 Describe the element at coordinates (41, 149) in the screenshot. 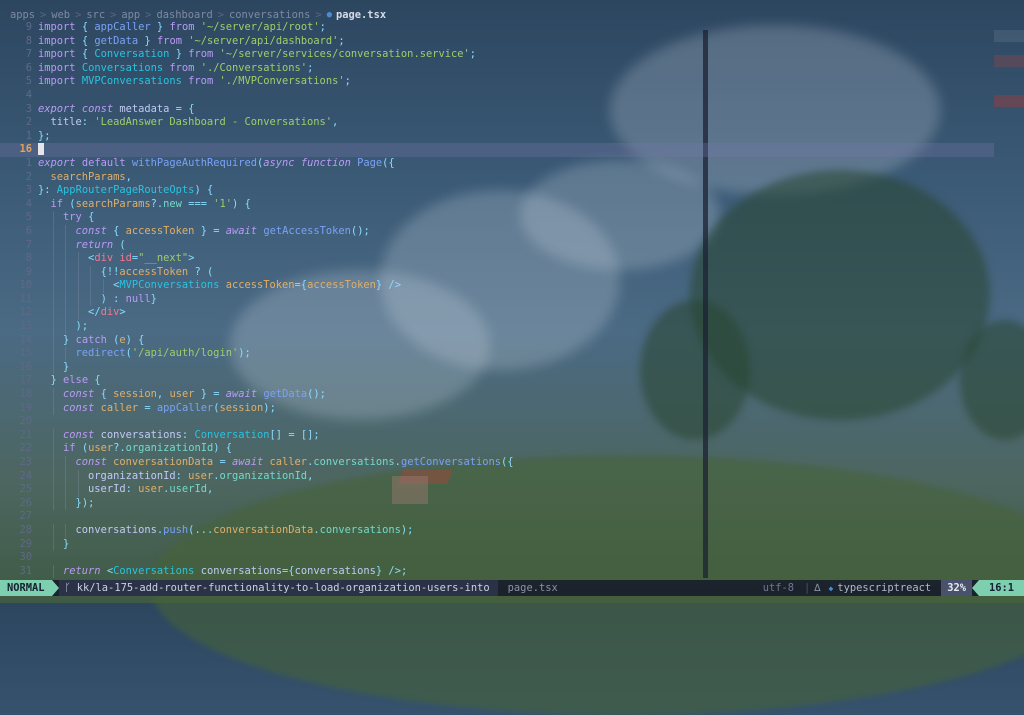

I see `text-cursor` at that location.